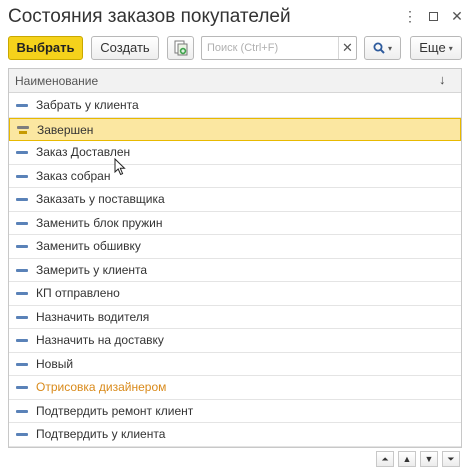  What do you see at coordinates (385, 459) in the screenshot?
I see `scroll-first-button: ⏶` at bounding box center [385, 459].